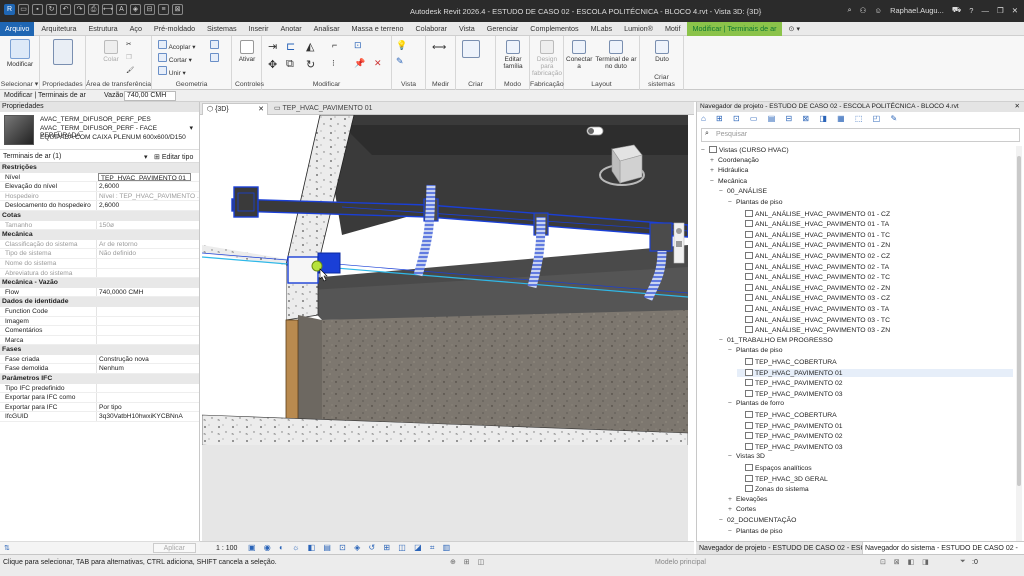 Image resolution: width=1024 pixels, height=576 pixels. What do you see at coordinates (99, 311) in the screenshot?
I see `property-row: Function Code` at bounding box center [99, 311].